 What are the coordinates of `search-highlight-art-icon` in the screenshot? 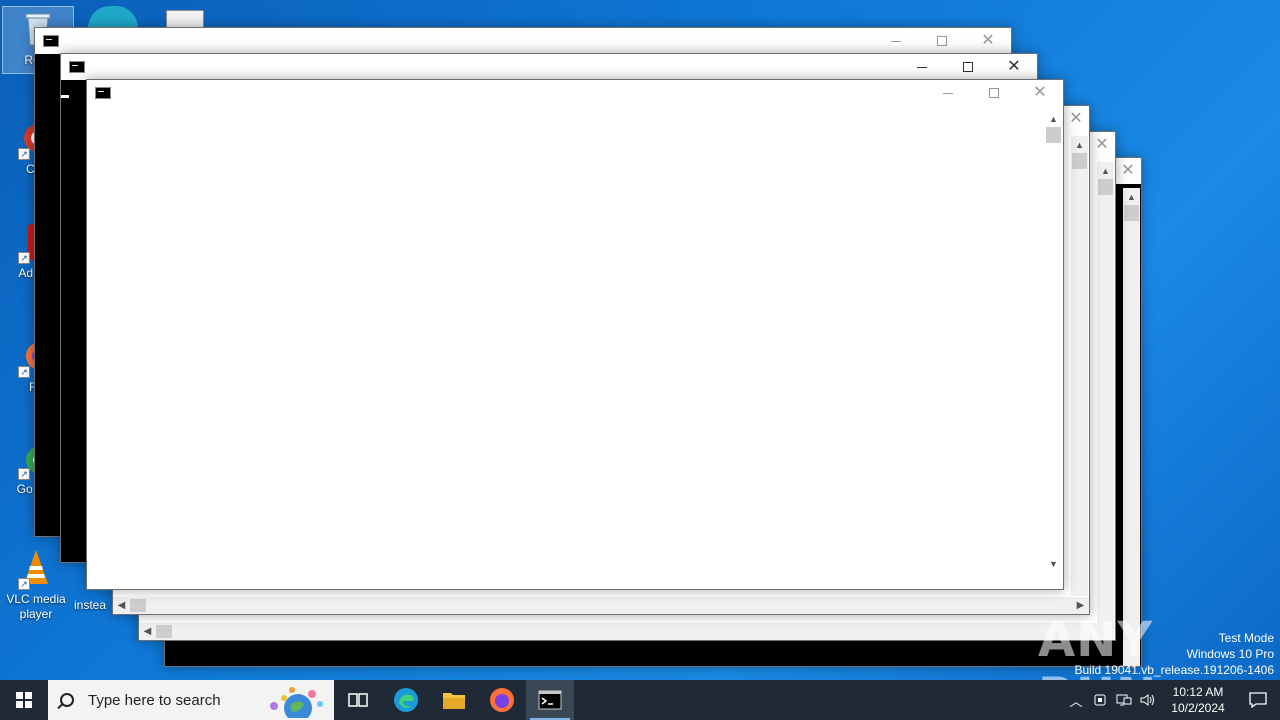 It's located at (296, 702).